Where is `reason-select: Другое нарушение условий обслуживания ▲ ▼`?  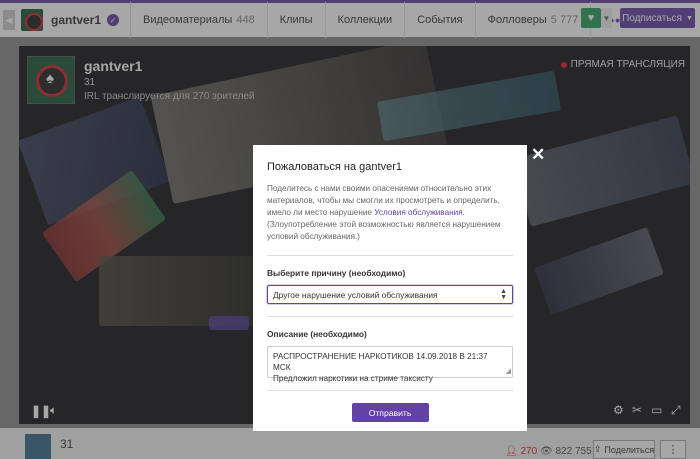
reason-select: Другое нарушение условий обслуживания ▲ ▼ is located at coordinates (390, 294).